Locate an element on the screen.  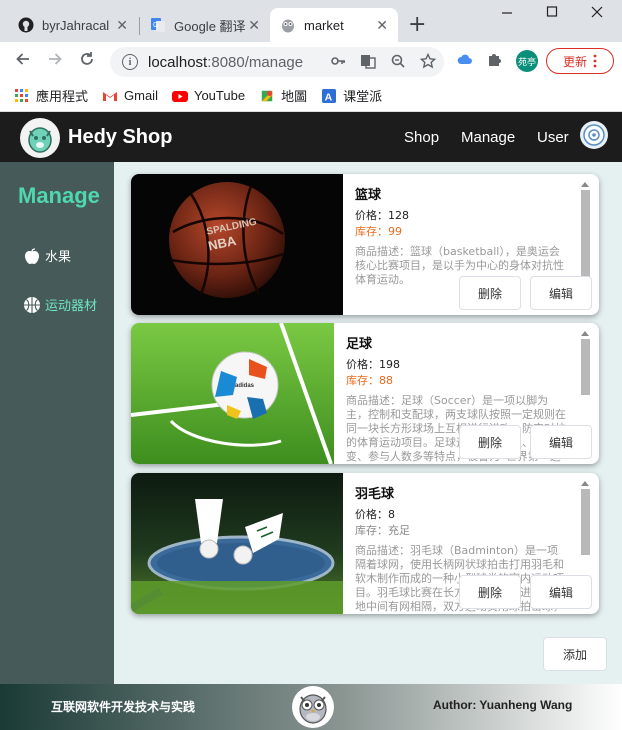
maximize-icon is located at coordinates (552, 11).